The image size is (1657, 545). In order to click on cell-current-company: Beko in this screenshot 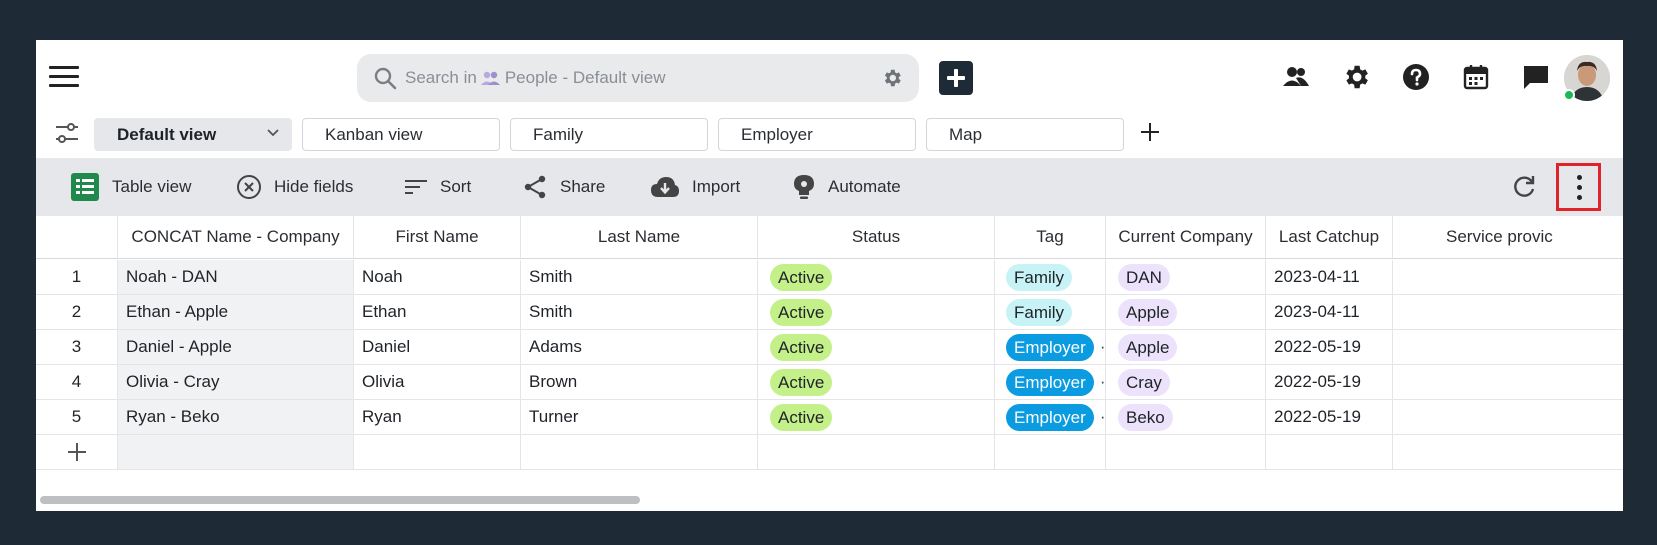, I will do `click(1186, 417)`.